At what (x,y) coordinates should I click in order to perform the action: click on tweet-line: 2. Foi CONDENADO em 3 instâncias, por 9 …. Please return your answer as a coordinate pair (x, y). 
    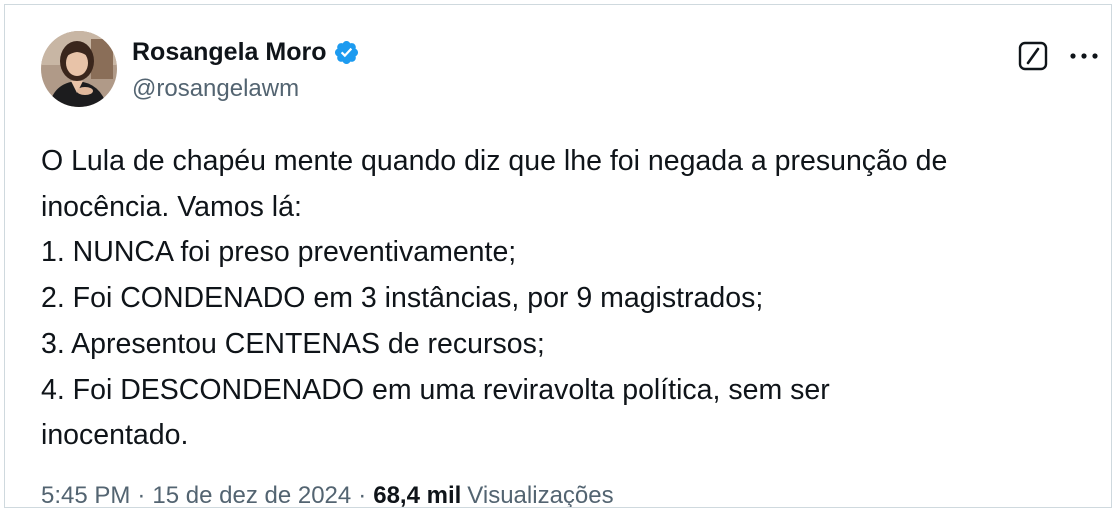
    Looking at the image, I should click on (402, 298).